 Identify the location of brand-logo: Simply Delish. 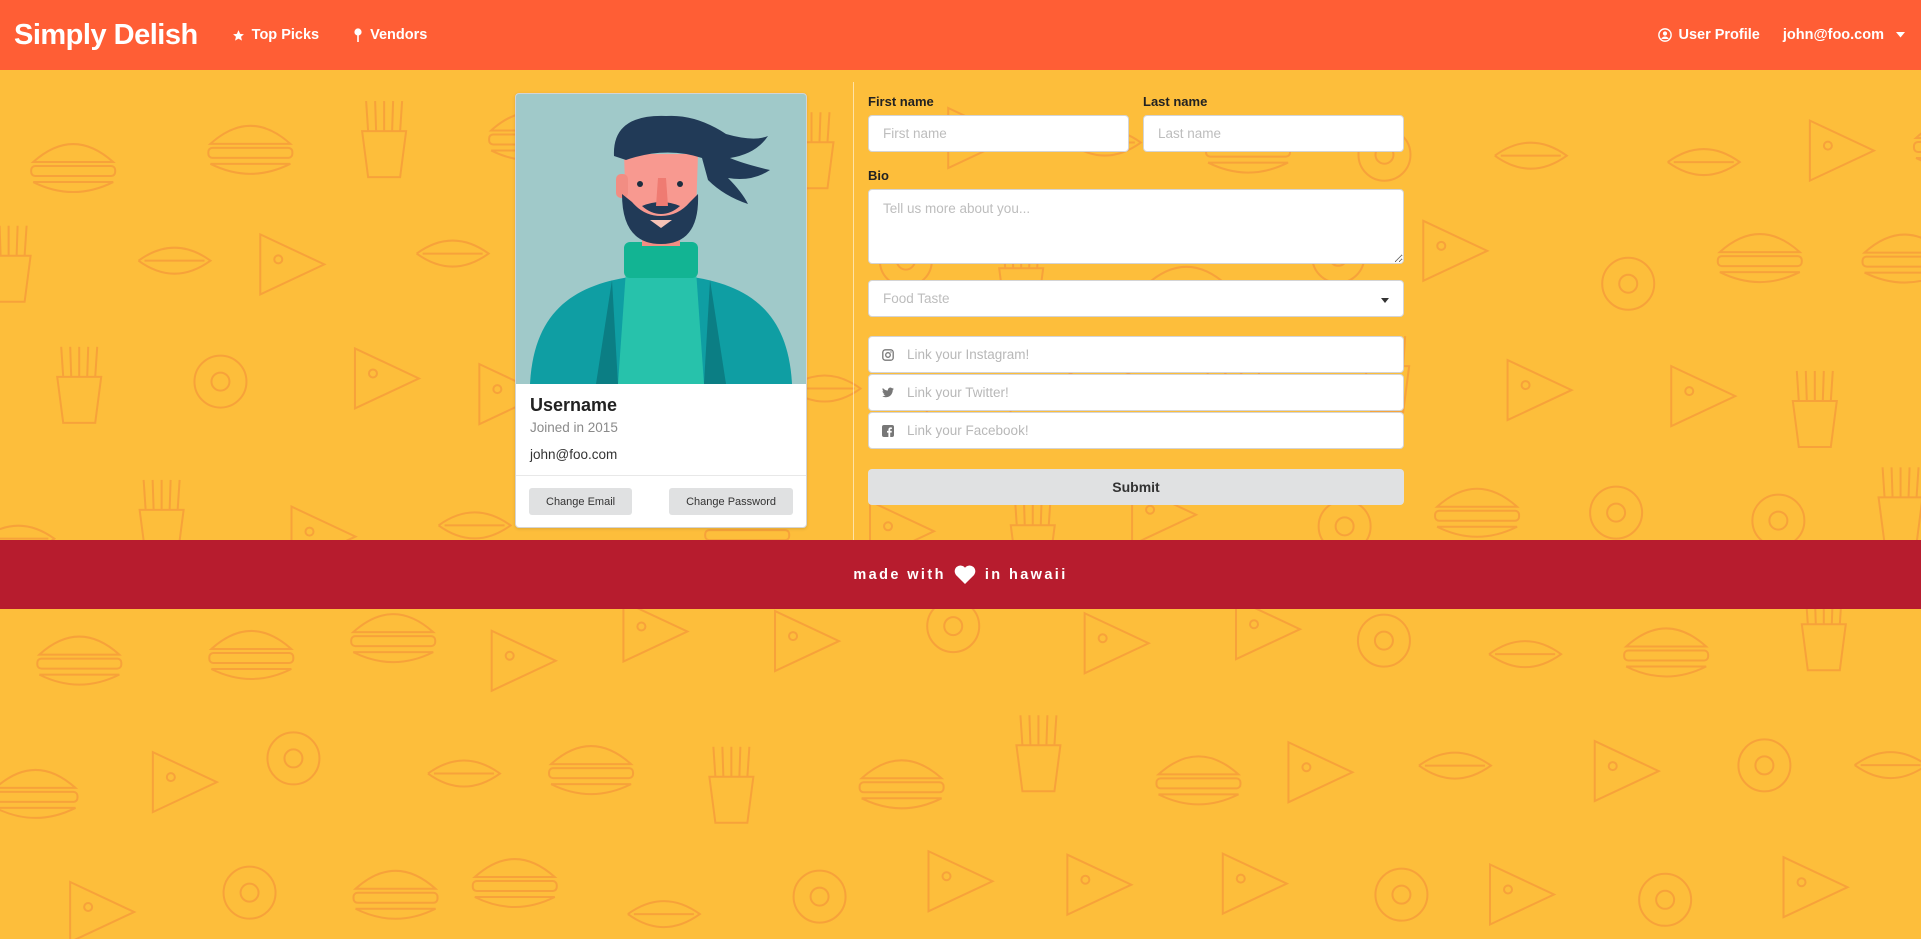
(106, 35).